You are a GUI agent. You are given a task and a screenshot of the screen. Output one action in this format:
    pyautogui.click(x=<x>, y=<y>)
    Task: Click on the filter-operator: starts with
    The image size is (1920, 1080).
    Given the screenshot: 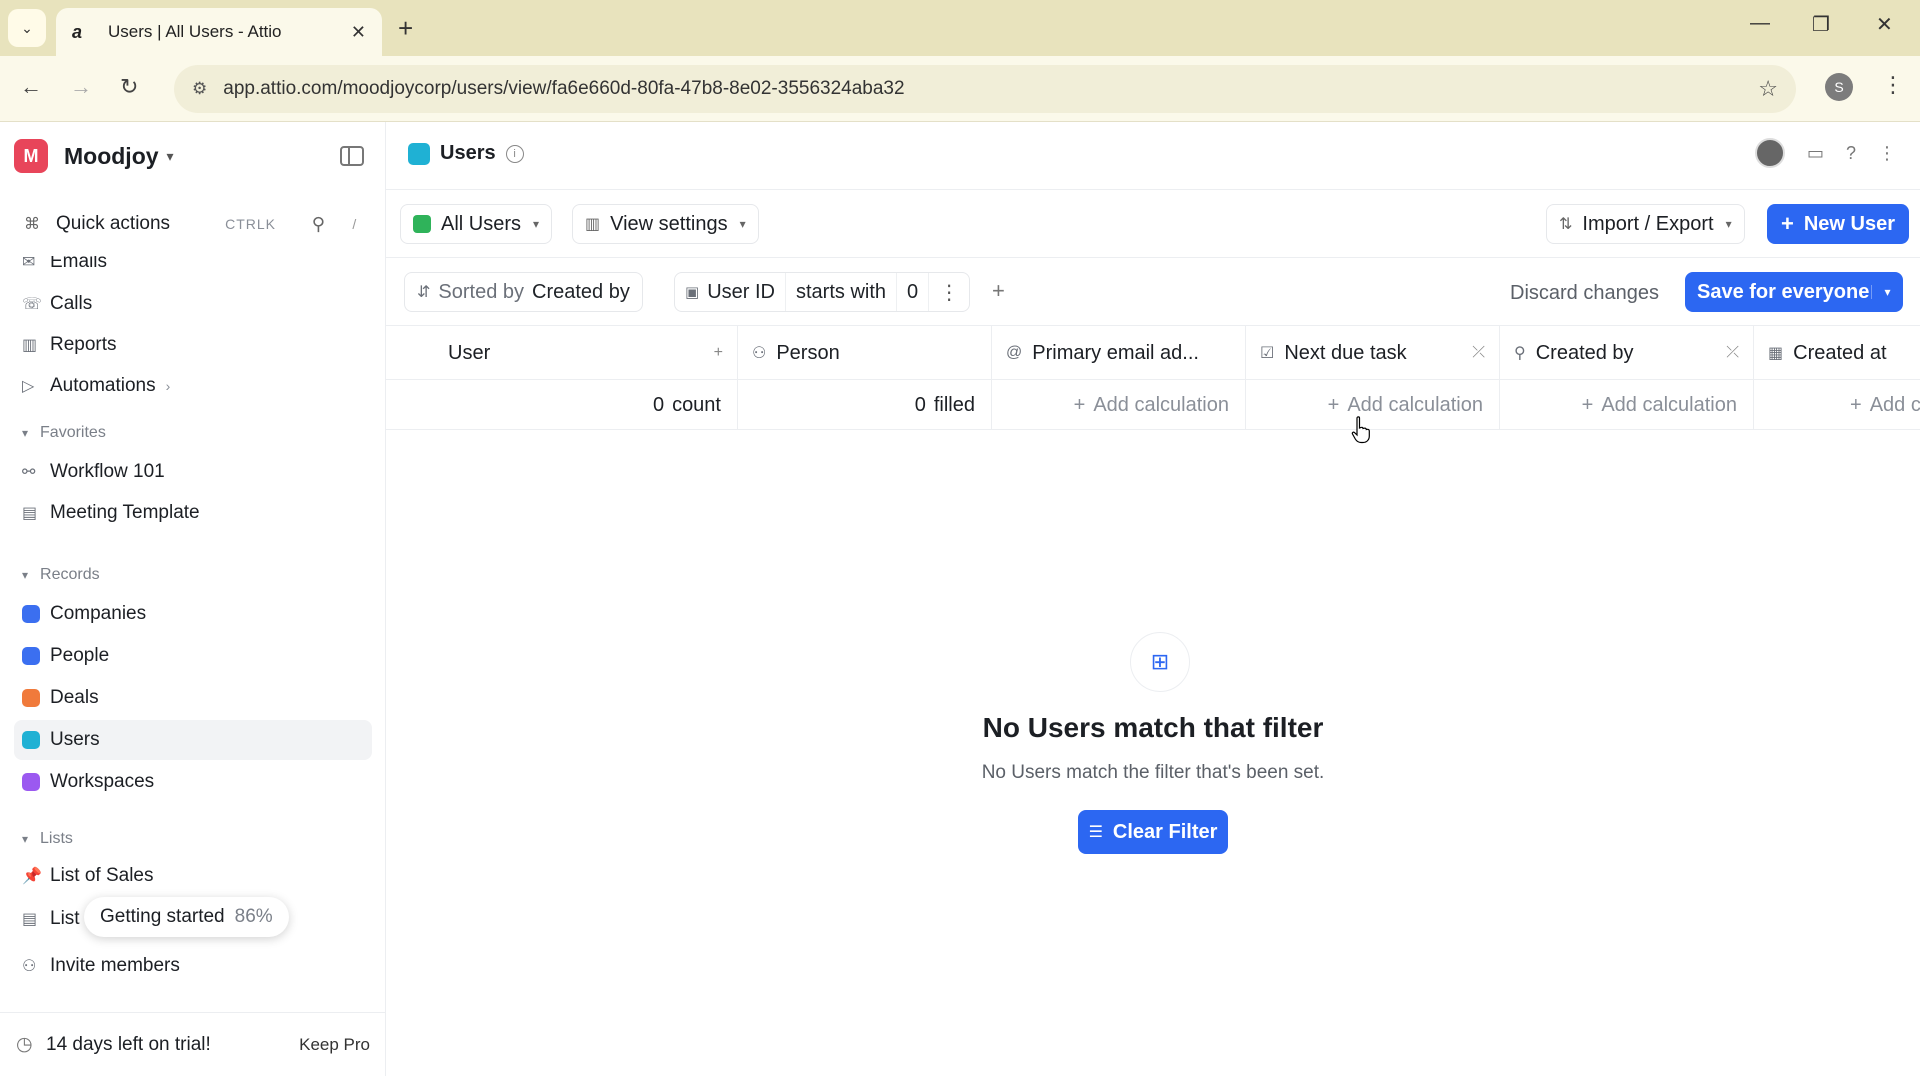 What is the action you would take?
    pyautogui.click(x=841, y=292)
    